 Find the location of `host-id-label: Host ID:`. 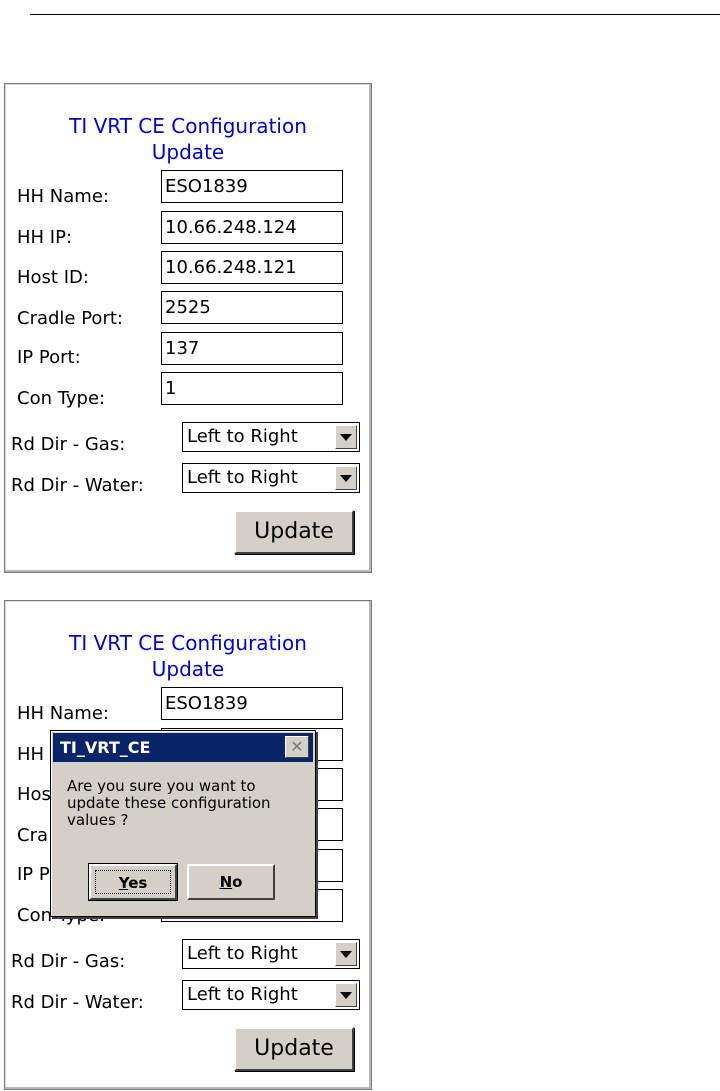

host-id-label: Host ID: is located at coordinates (53, 277).